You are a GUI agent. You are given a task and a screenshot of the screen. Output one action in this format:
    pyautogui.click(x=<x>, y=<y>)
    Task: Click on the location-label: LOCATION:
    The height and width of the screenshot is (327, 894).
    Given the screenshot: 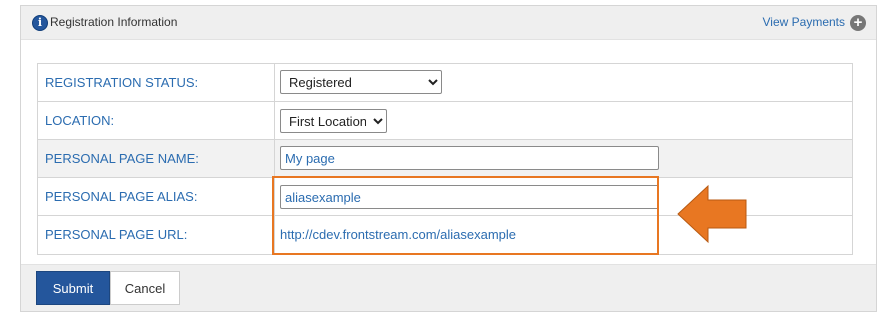 What is the action you would take?
    pyautogui.click(x=80, y=120)
    